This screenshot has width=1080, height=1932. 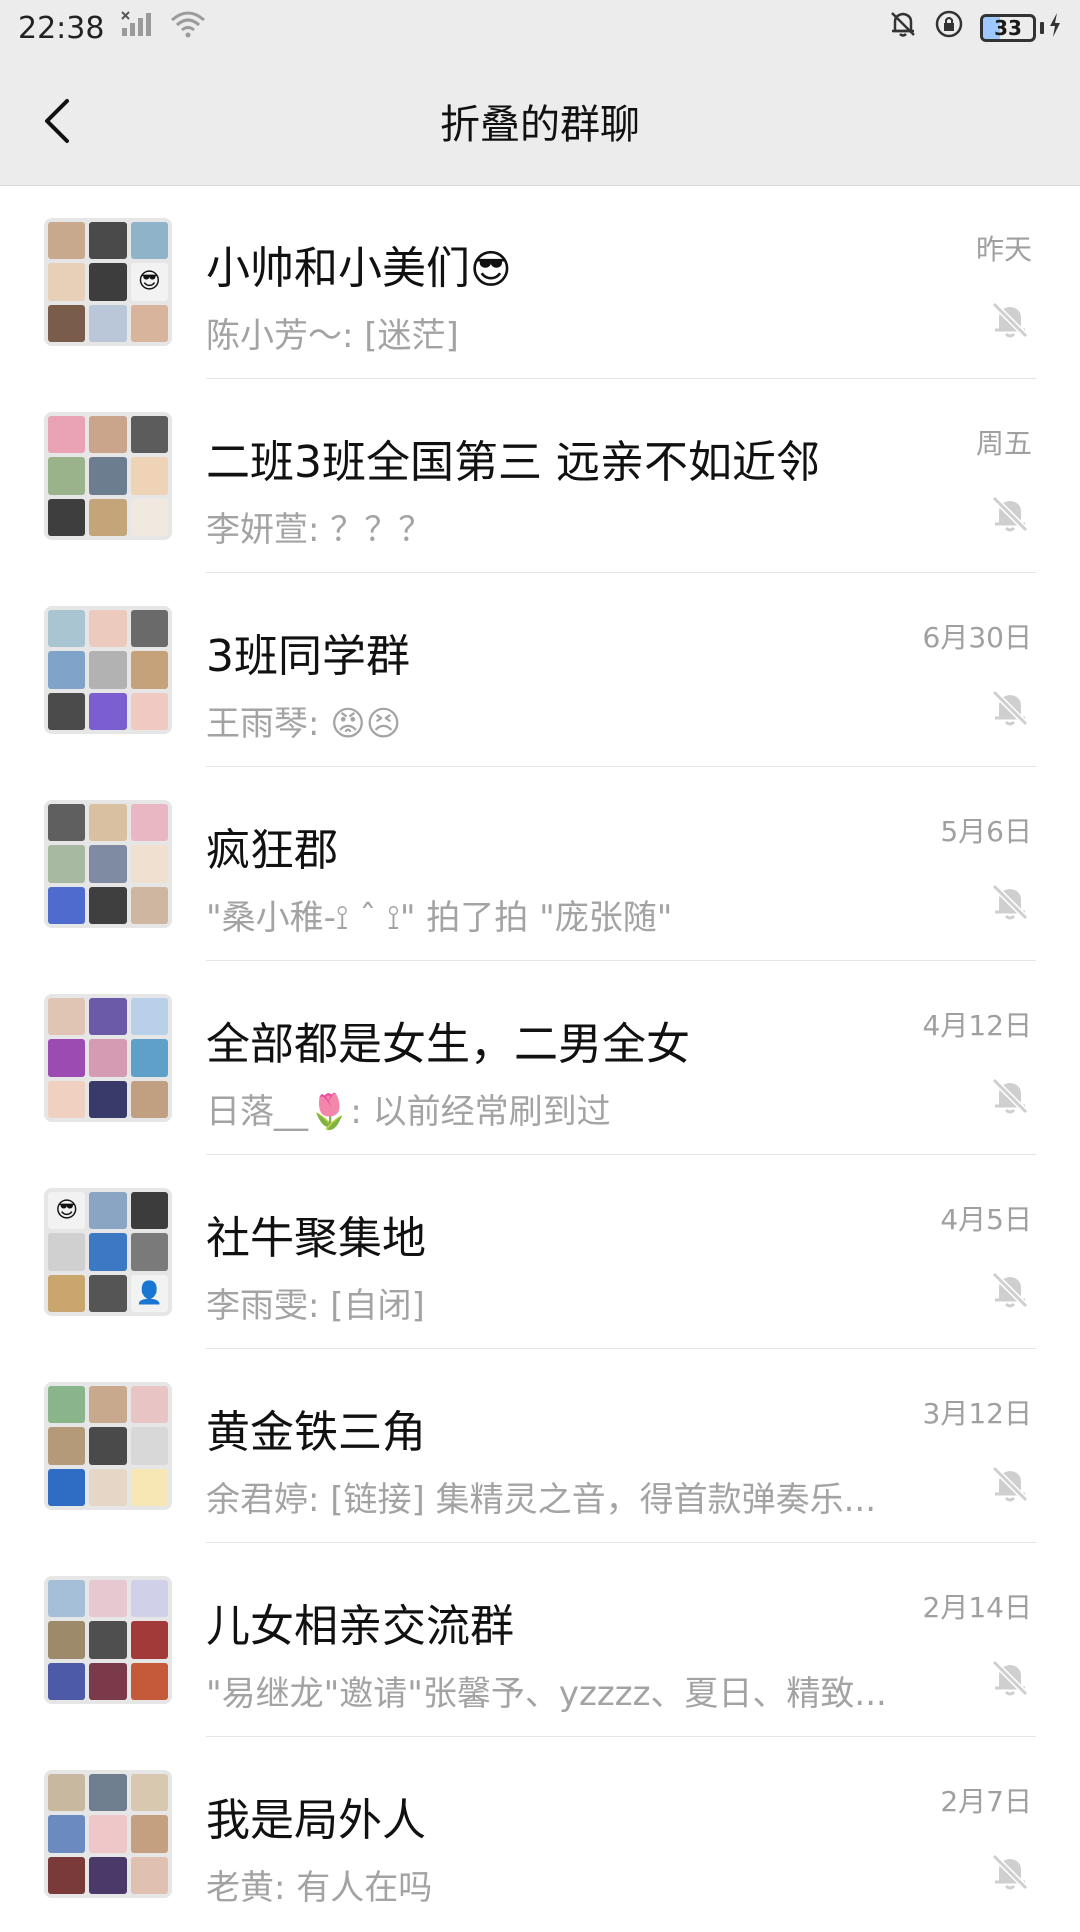 What do you see at coordinates (986, 1219) in the screenshot?
I see `last-message-time: 4月5日` at bounding box center [986, 1219].